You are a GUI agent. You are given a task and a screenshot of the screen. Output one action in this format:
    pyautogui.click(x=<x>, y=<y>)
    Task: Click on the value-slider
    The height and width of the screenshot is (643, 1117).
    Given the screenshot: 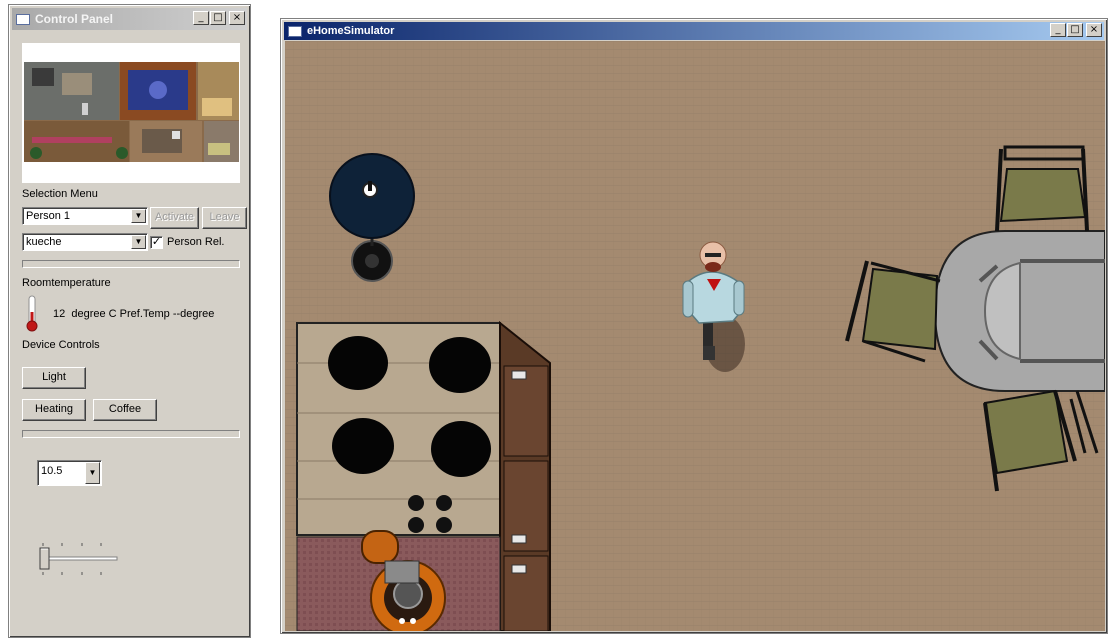 What is the action you would take?
    pyautogui.click(x=79, y=558)
    